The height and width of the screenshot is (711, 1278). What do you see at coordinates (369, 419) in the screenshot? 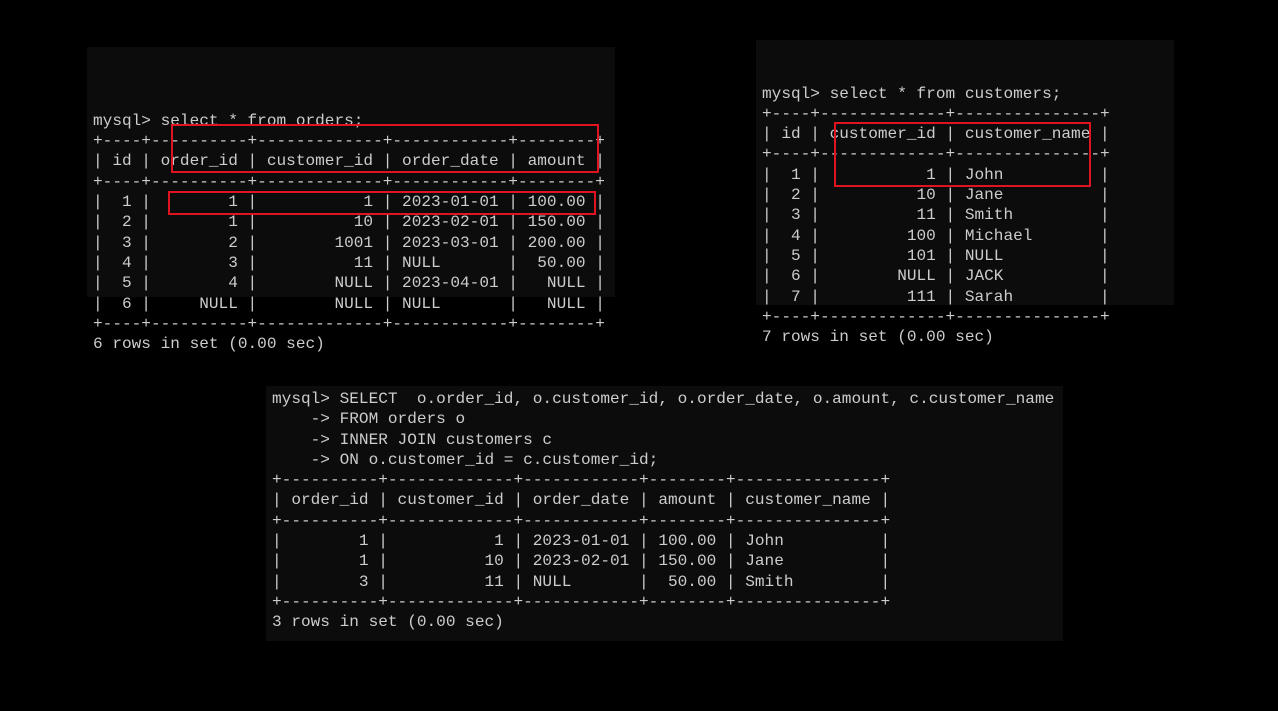
I see `command-line: -> FROM orders o` at bounding box center [369, 419].